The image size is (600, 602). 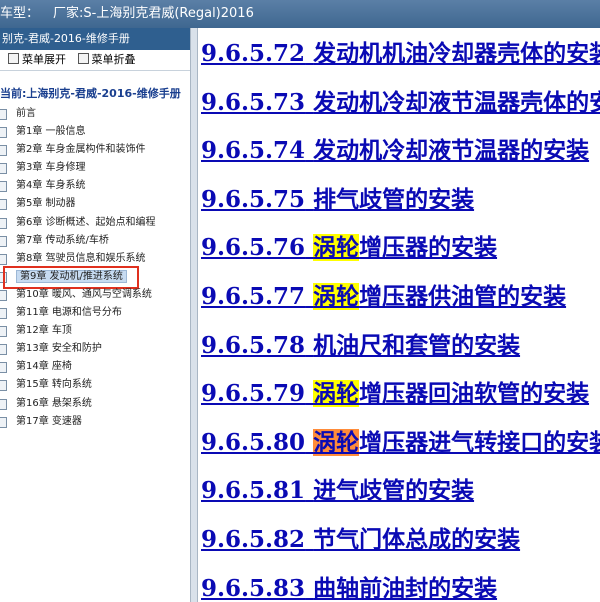 I want to click on section-title: 发动机机油冷却器壳体的安装, so click(x=456, y=53).